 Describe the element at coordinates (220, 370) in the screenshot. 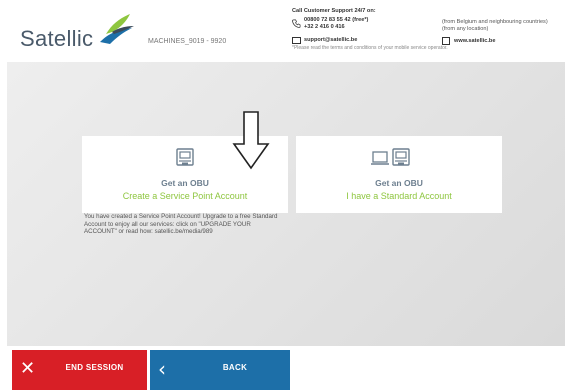

I see `back-button: ‹ BACK` at that location.